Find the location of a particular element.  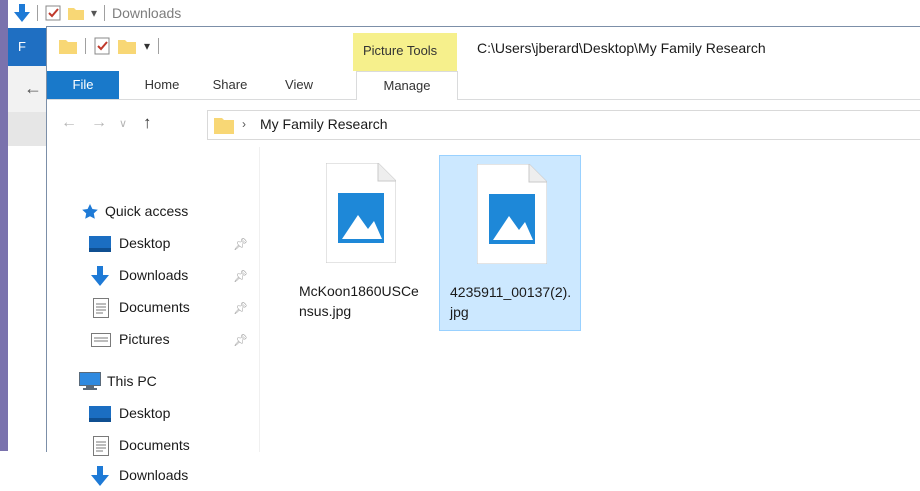

tab-manage: Manage is located at coordinates (407, 85).